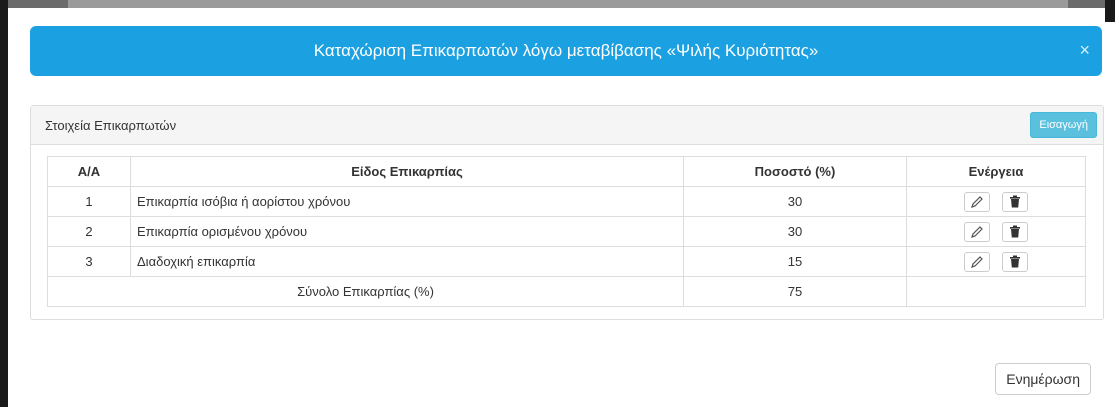  Describe the element at coordinates (567, 125) in the screenshot. I see `panel-heading: Στοιχεία Επικαρπωτών Εισαγωγή` at that location.